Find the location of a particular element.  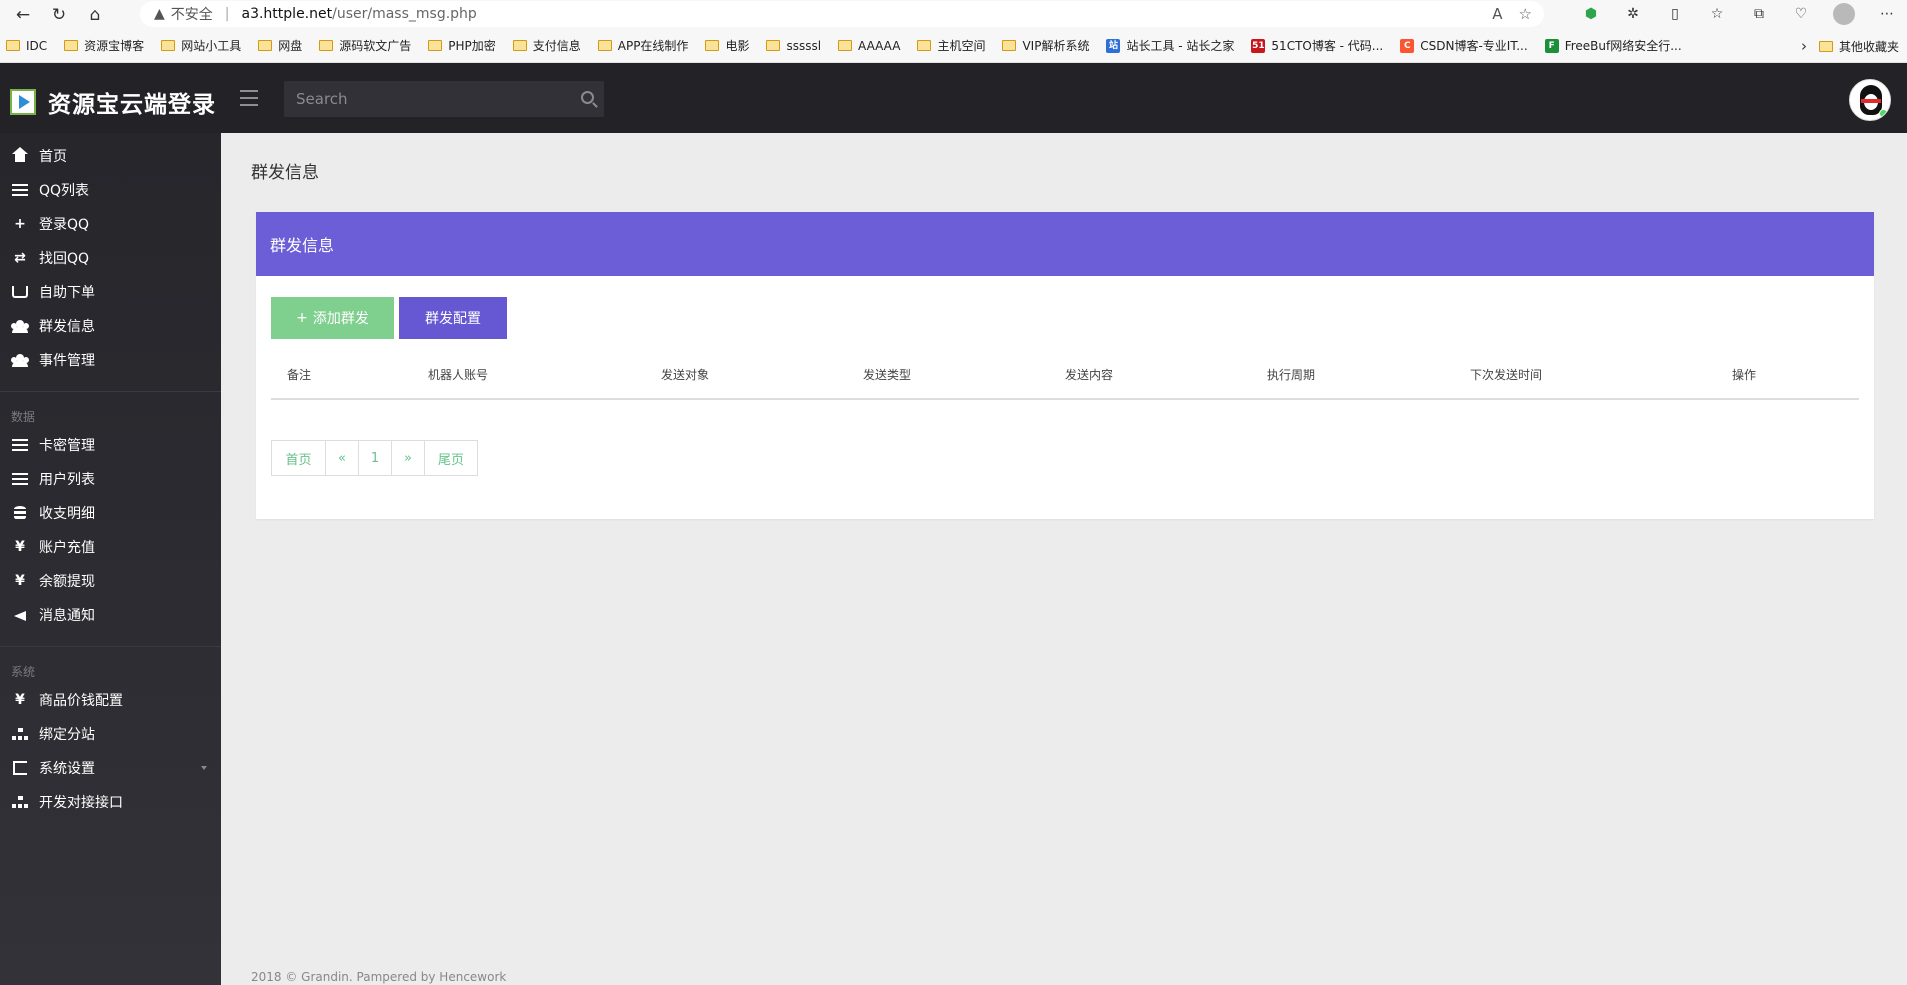

bookmark-item: IDC is located at coordinates (26, 46).